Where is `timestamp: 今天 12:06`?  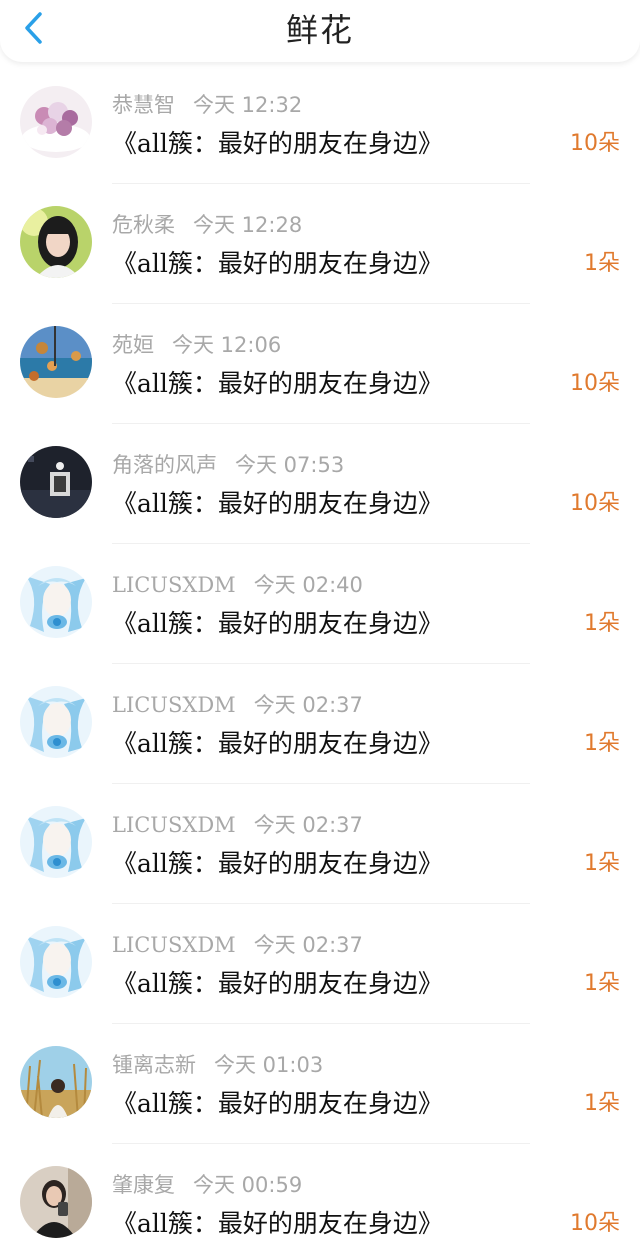
timestamp: 今天 12:06 is located at coordinates (227, 345).